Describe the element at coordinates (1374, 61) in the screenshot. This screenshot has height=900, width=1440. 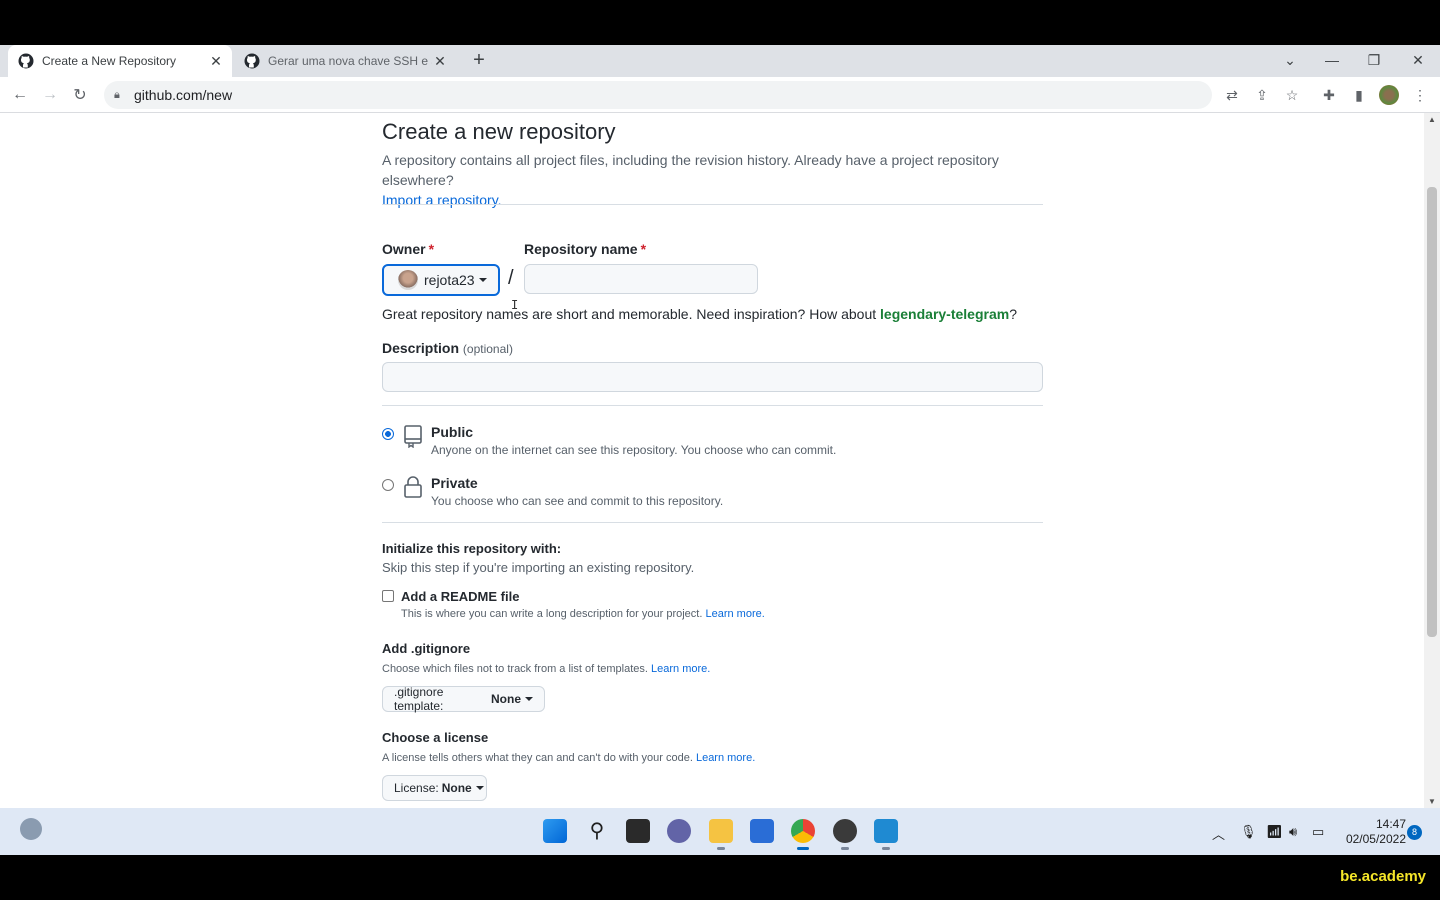
I see `restore-button: ❐` at that location.